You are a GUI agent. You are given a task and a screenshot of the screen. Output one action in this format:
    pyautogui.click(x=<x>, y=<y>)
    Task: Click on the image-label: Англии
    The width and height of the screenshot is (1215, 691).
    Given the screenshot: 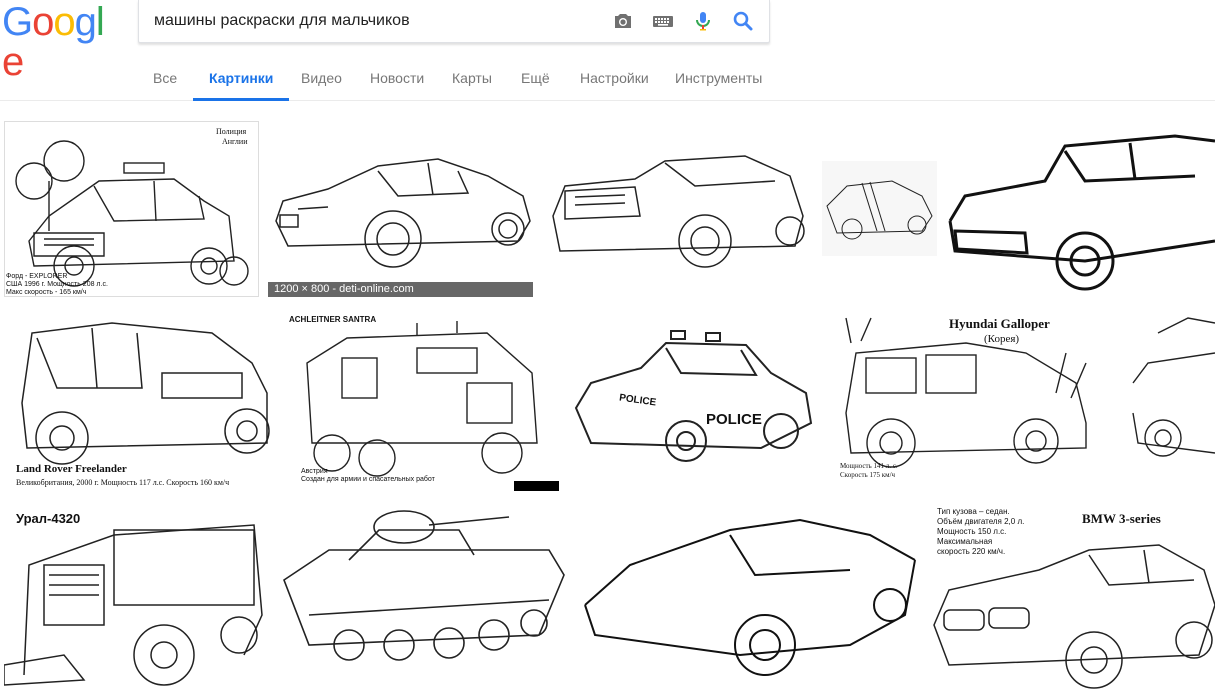 What is the action you would take?
    pyautogui.click(x=235, y=141)
    